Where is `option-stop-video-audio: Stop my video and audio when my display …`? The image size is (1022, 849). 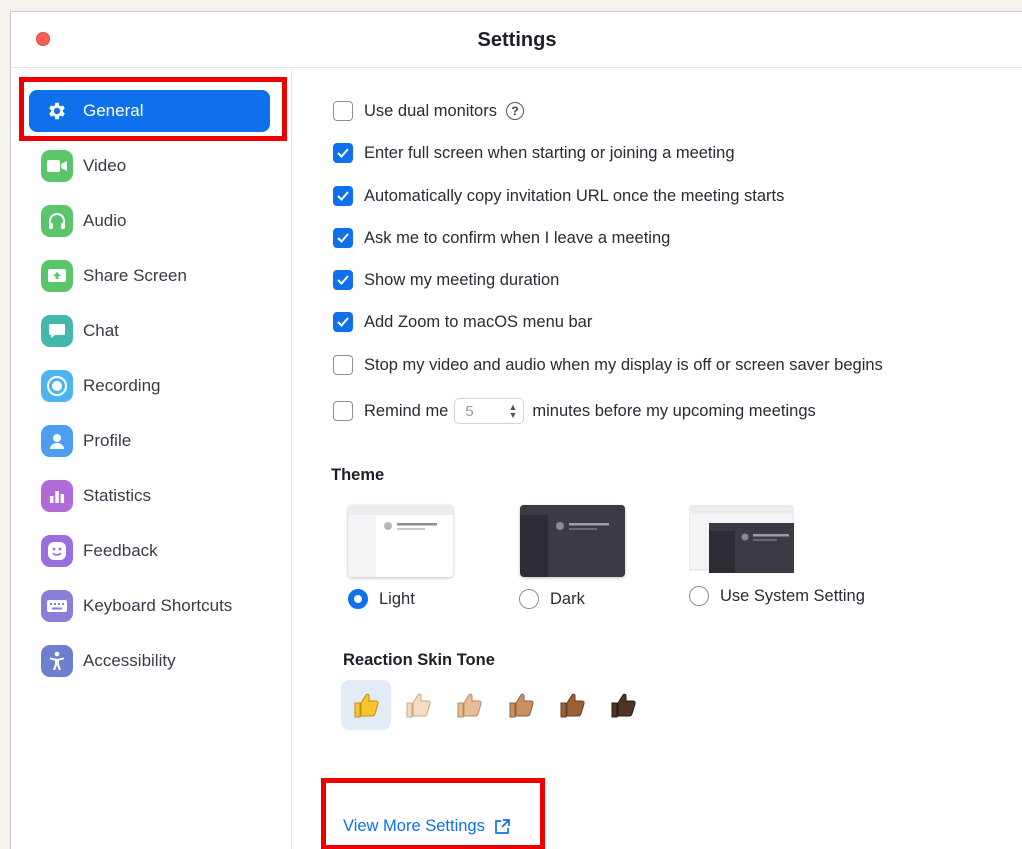
option-stop-video-audio: Stop my video and audio when my display … is located at coordinates (608, 365).